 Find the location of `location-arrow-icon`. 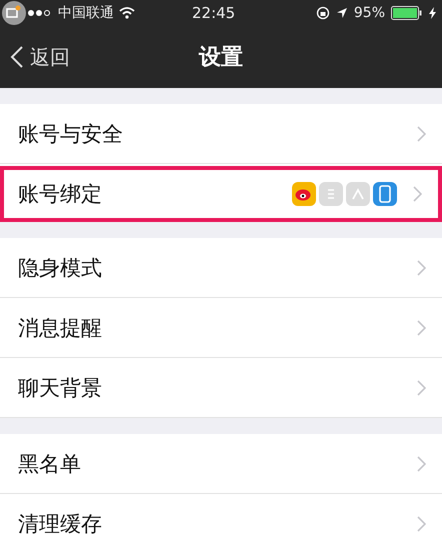

location-arrow-icon is located at coordinates (342, 13).